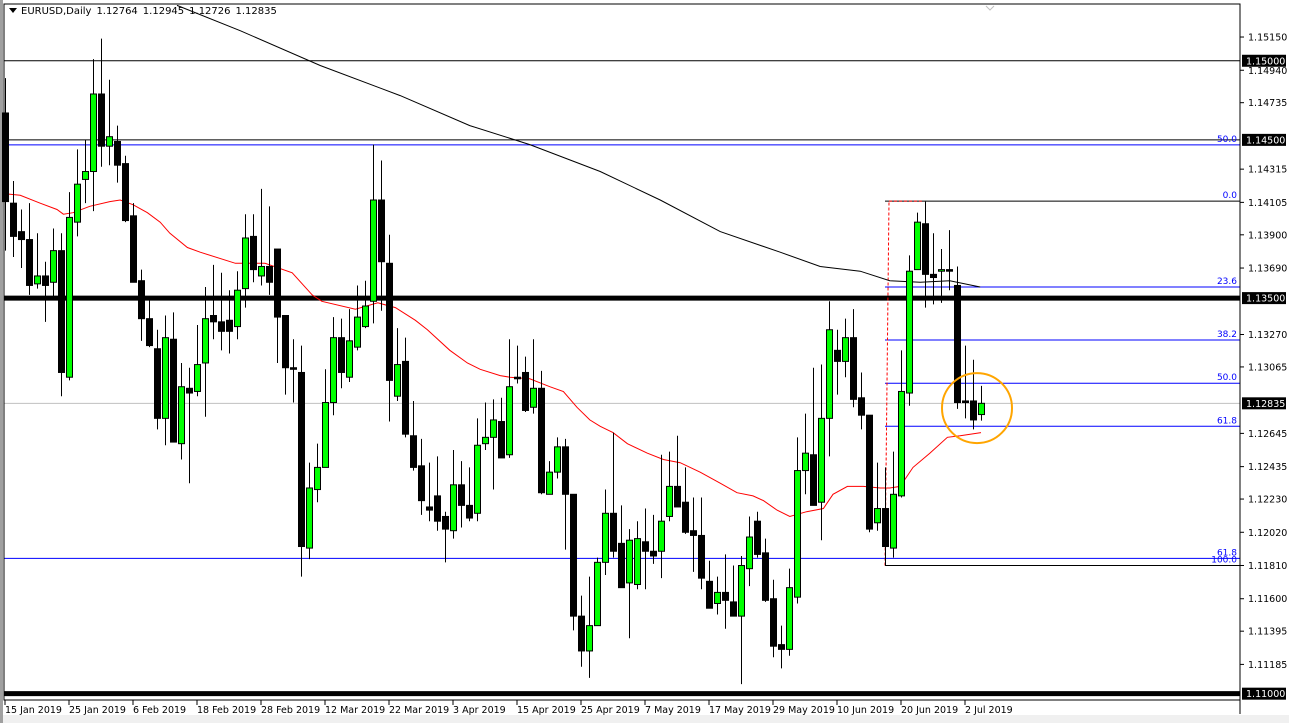  Describe the element at coordinates (1265, 404) in the screenshot. I see `price-label-badge-text: 1.12835` at that location.